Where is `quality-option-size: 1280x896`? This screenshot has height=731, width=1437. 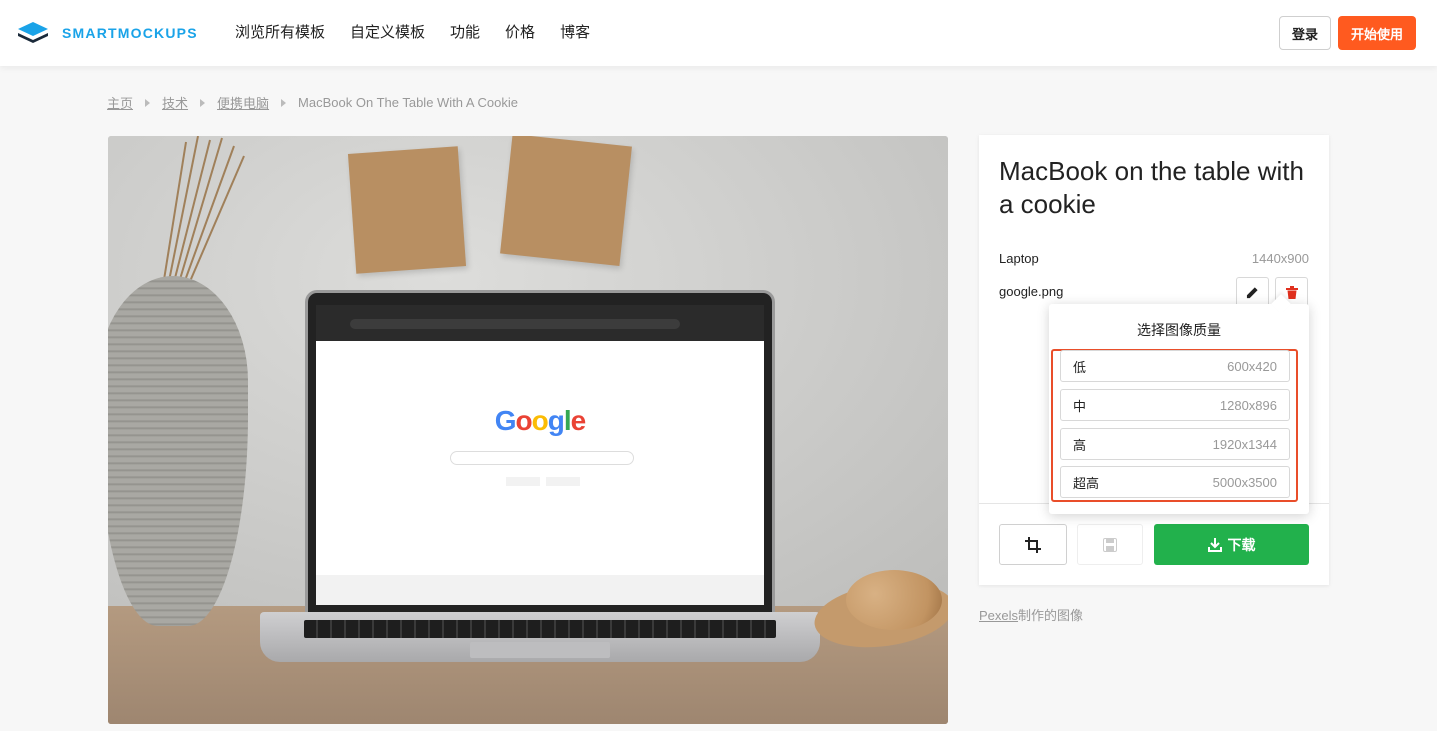 quality-option-size: 1280x896 is located at coordinates (1248, 405).